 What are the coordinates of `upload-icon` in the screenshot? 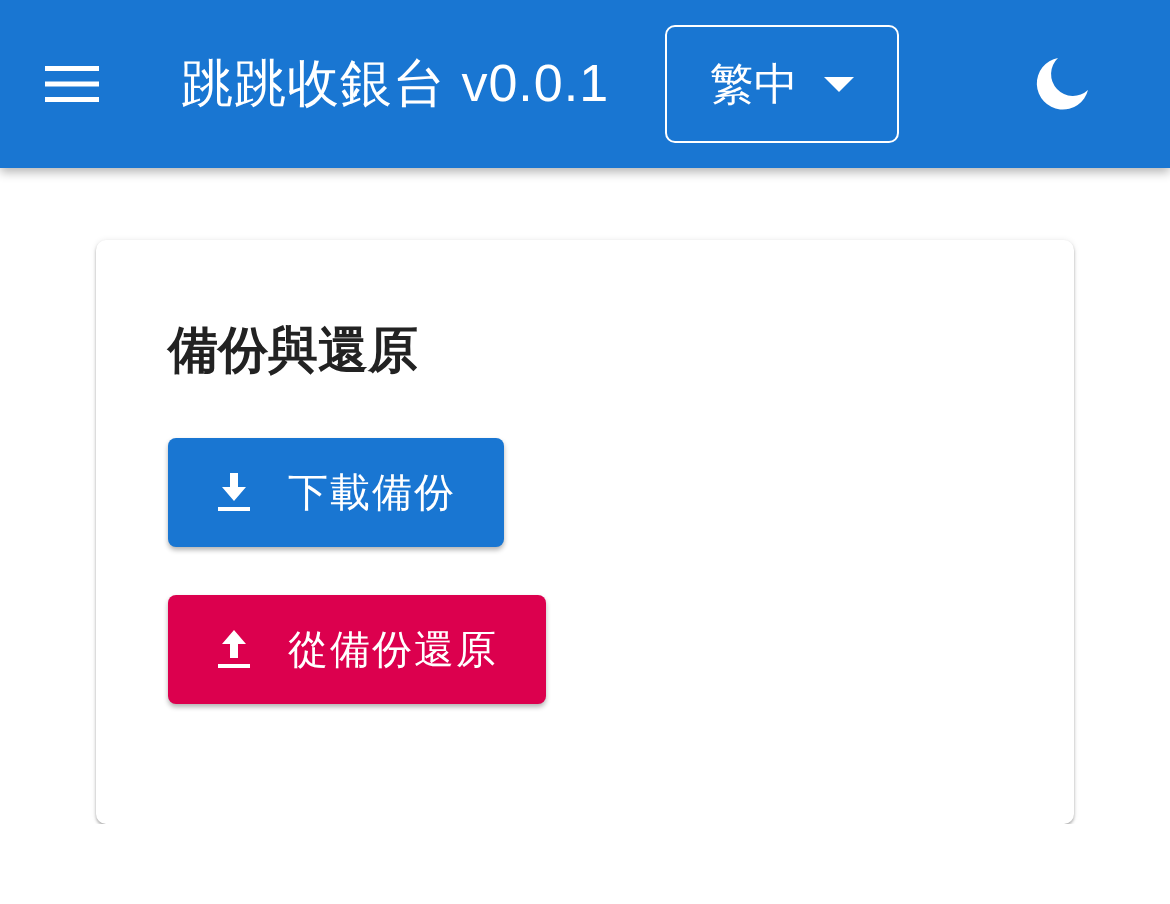 It's located at (234, 649).